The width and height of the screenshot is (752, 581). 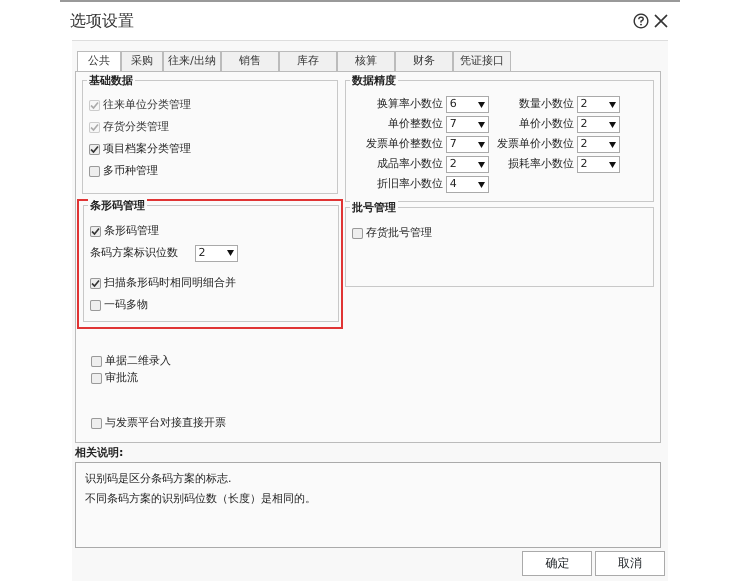 What do you see at coordinates (557, 563) in the screenshot?
I see `dialog-button: 确定` at bounding box center [557, 563].